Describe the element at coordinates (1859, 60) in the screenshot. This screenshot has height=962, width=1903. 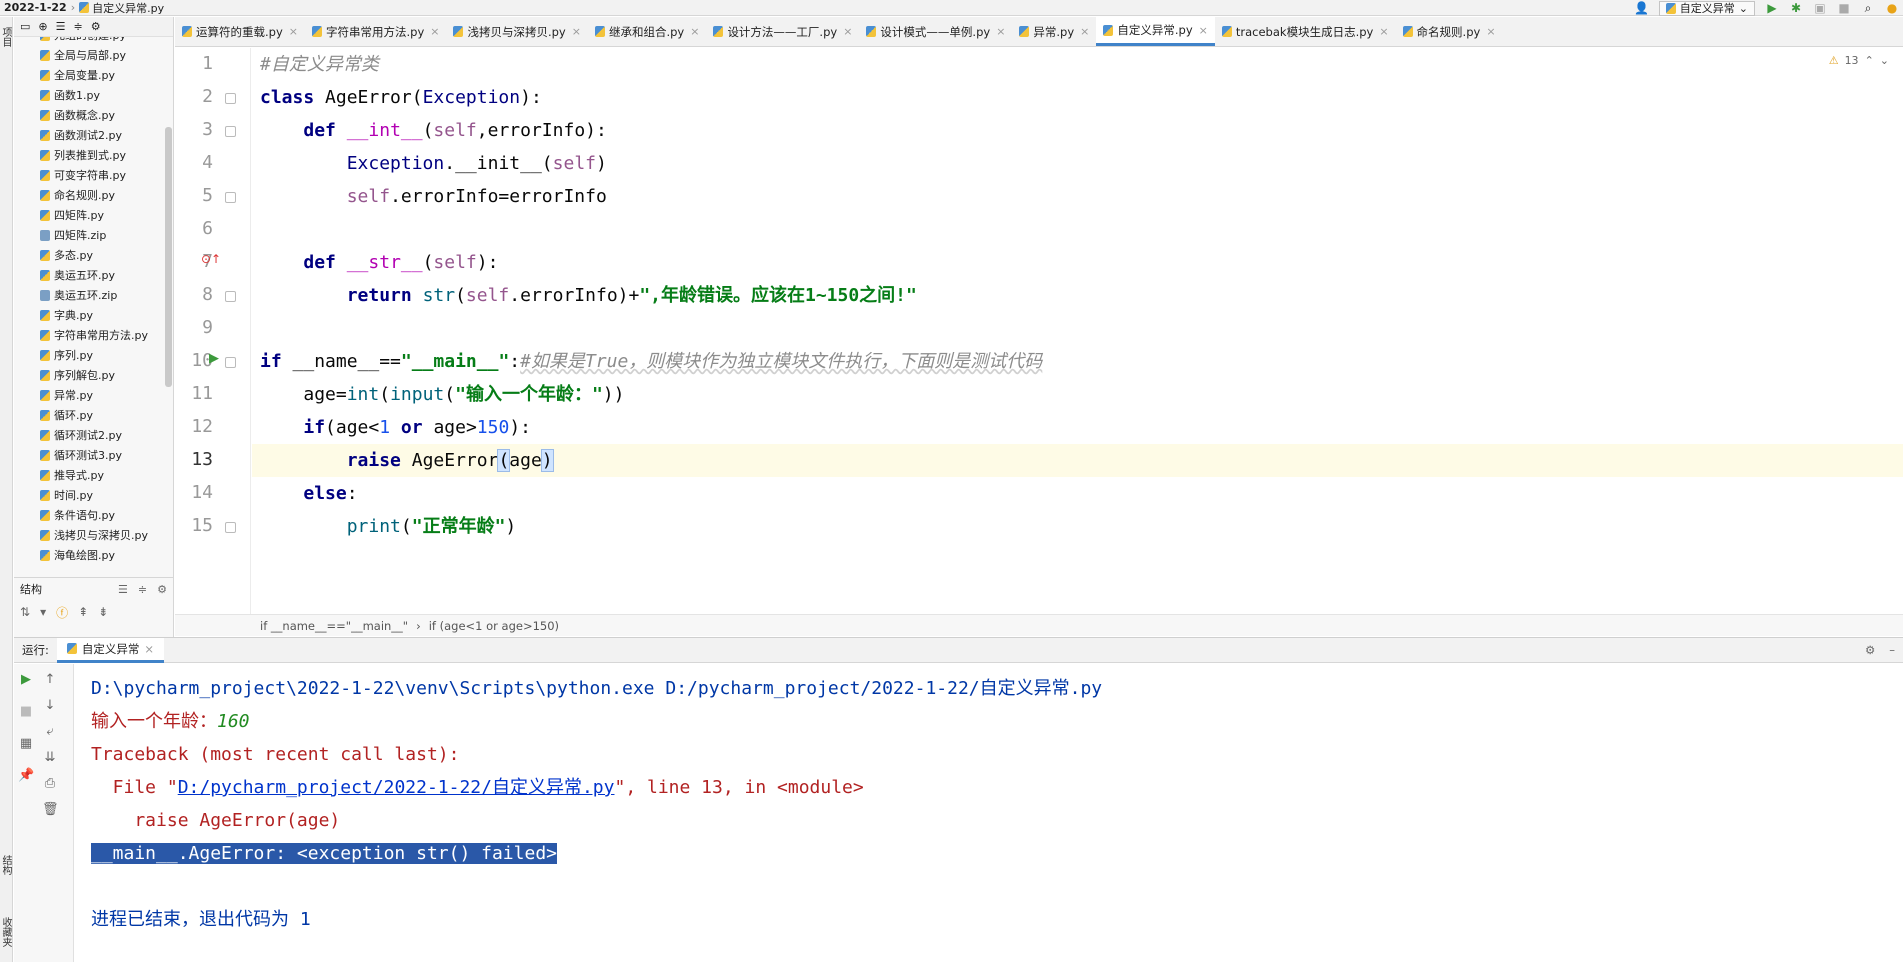
I see `inspection-widget: ⚠ 13 ⌃ ⌄` at that location.